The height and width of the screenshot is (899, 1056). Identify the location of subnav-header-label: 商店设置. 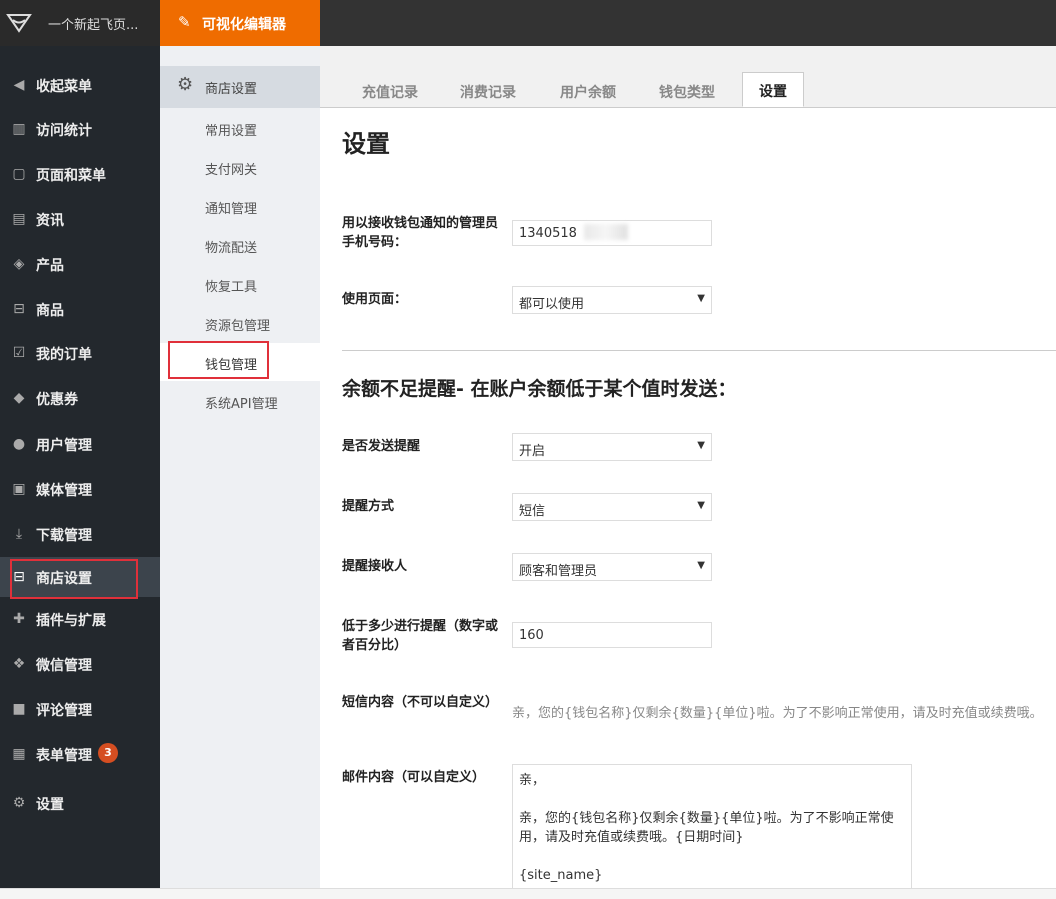
(231, 89).